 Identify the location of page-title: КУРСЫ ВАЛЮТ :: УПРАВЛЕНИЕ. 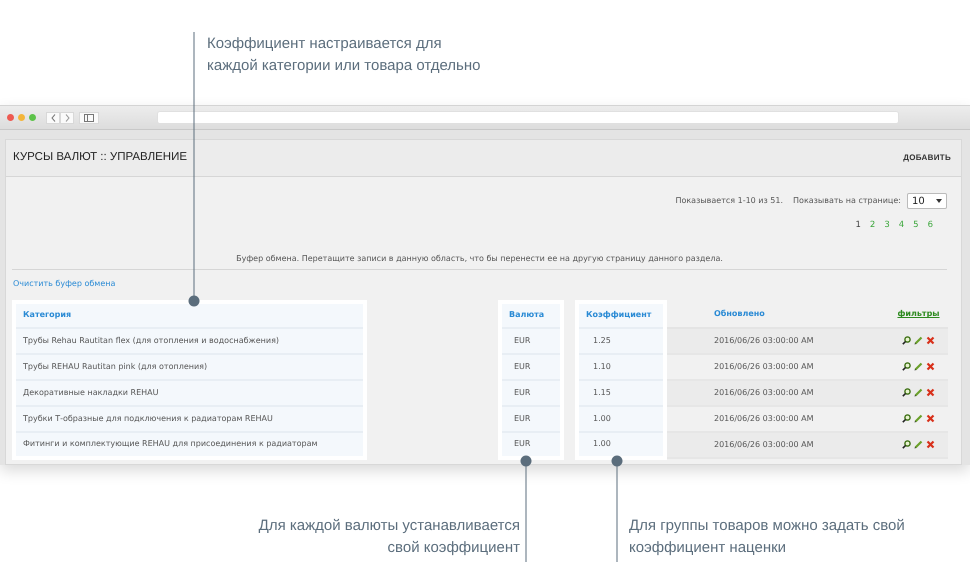
(100, 158).